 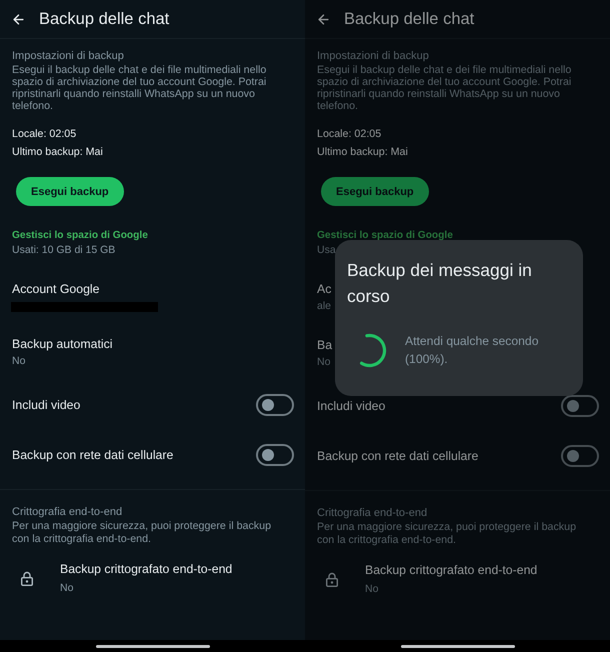 What do you see at coordinates (62, 344) in the screenshot?
I see `setting-title: Backup automatici` at bounding box center [62, 344].